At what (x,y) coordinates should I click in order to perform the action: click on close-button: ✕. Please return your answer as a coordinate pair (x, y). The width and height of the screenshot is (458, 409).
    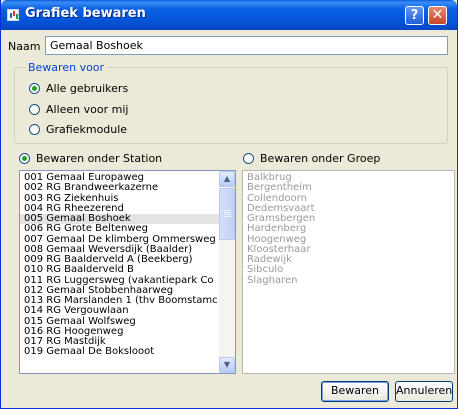
    Looking at the image, I should click on (437, 15).